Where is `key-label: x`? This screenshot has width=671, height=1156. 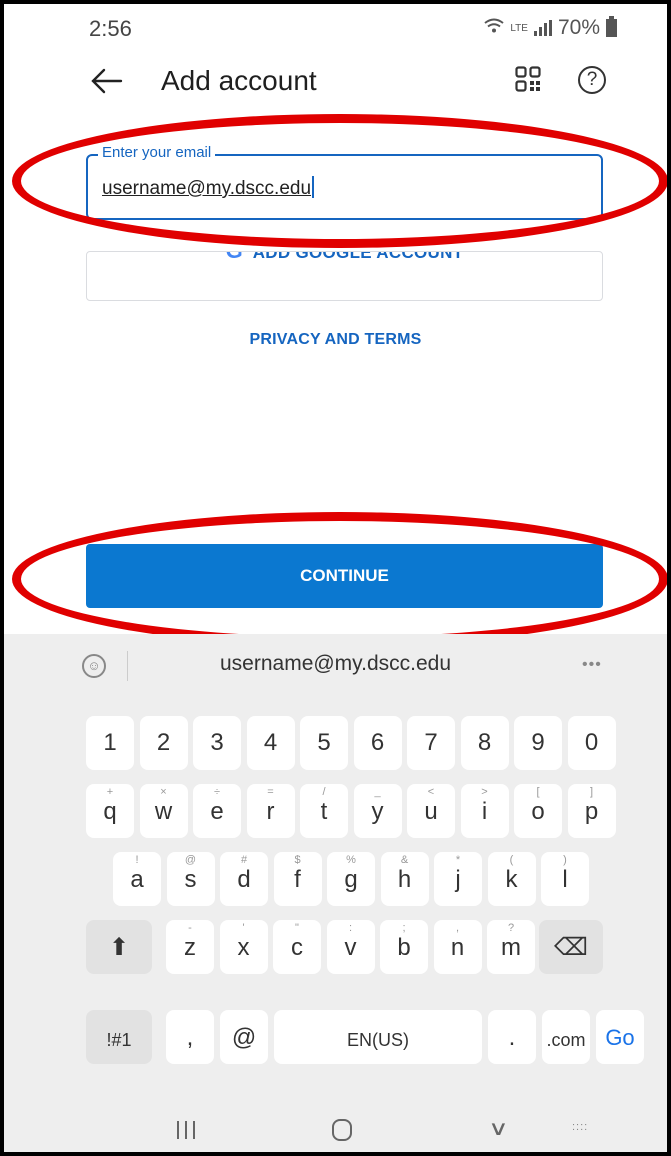 key-label: x is located at coordinates (243, 947).